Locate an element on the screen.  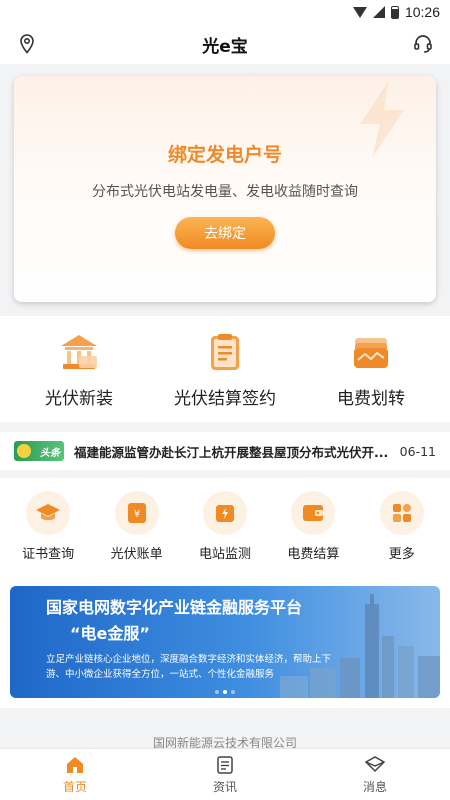
banner-subtitle: “电e金服” is located at coordinates (110, 633).